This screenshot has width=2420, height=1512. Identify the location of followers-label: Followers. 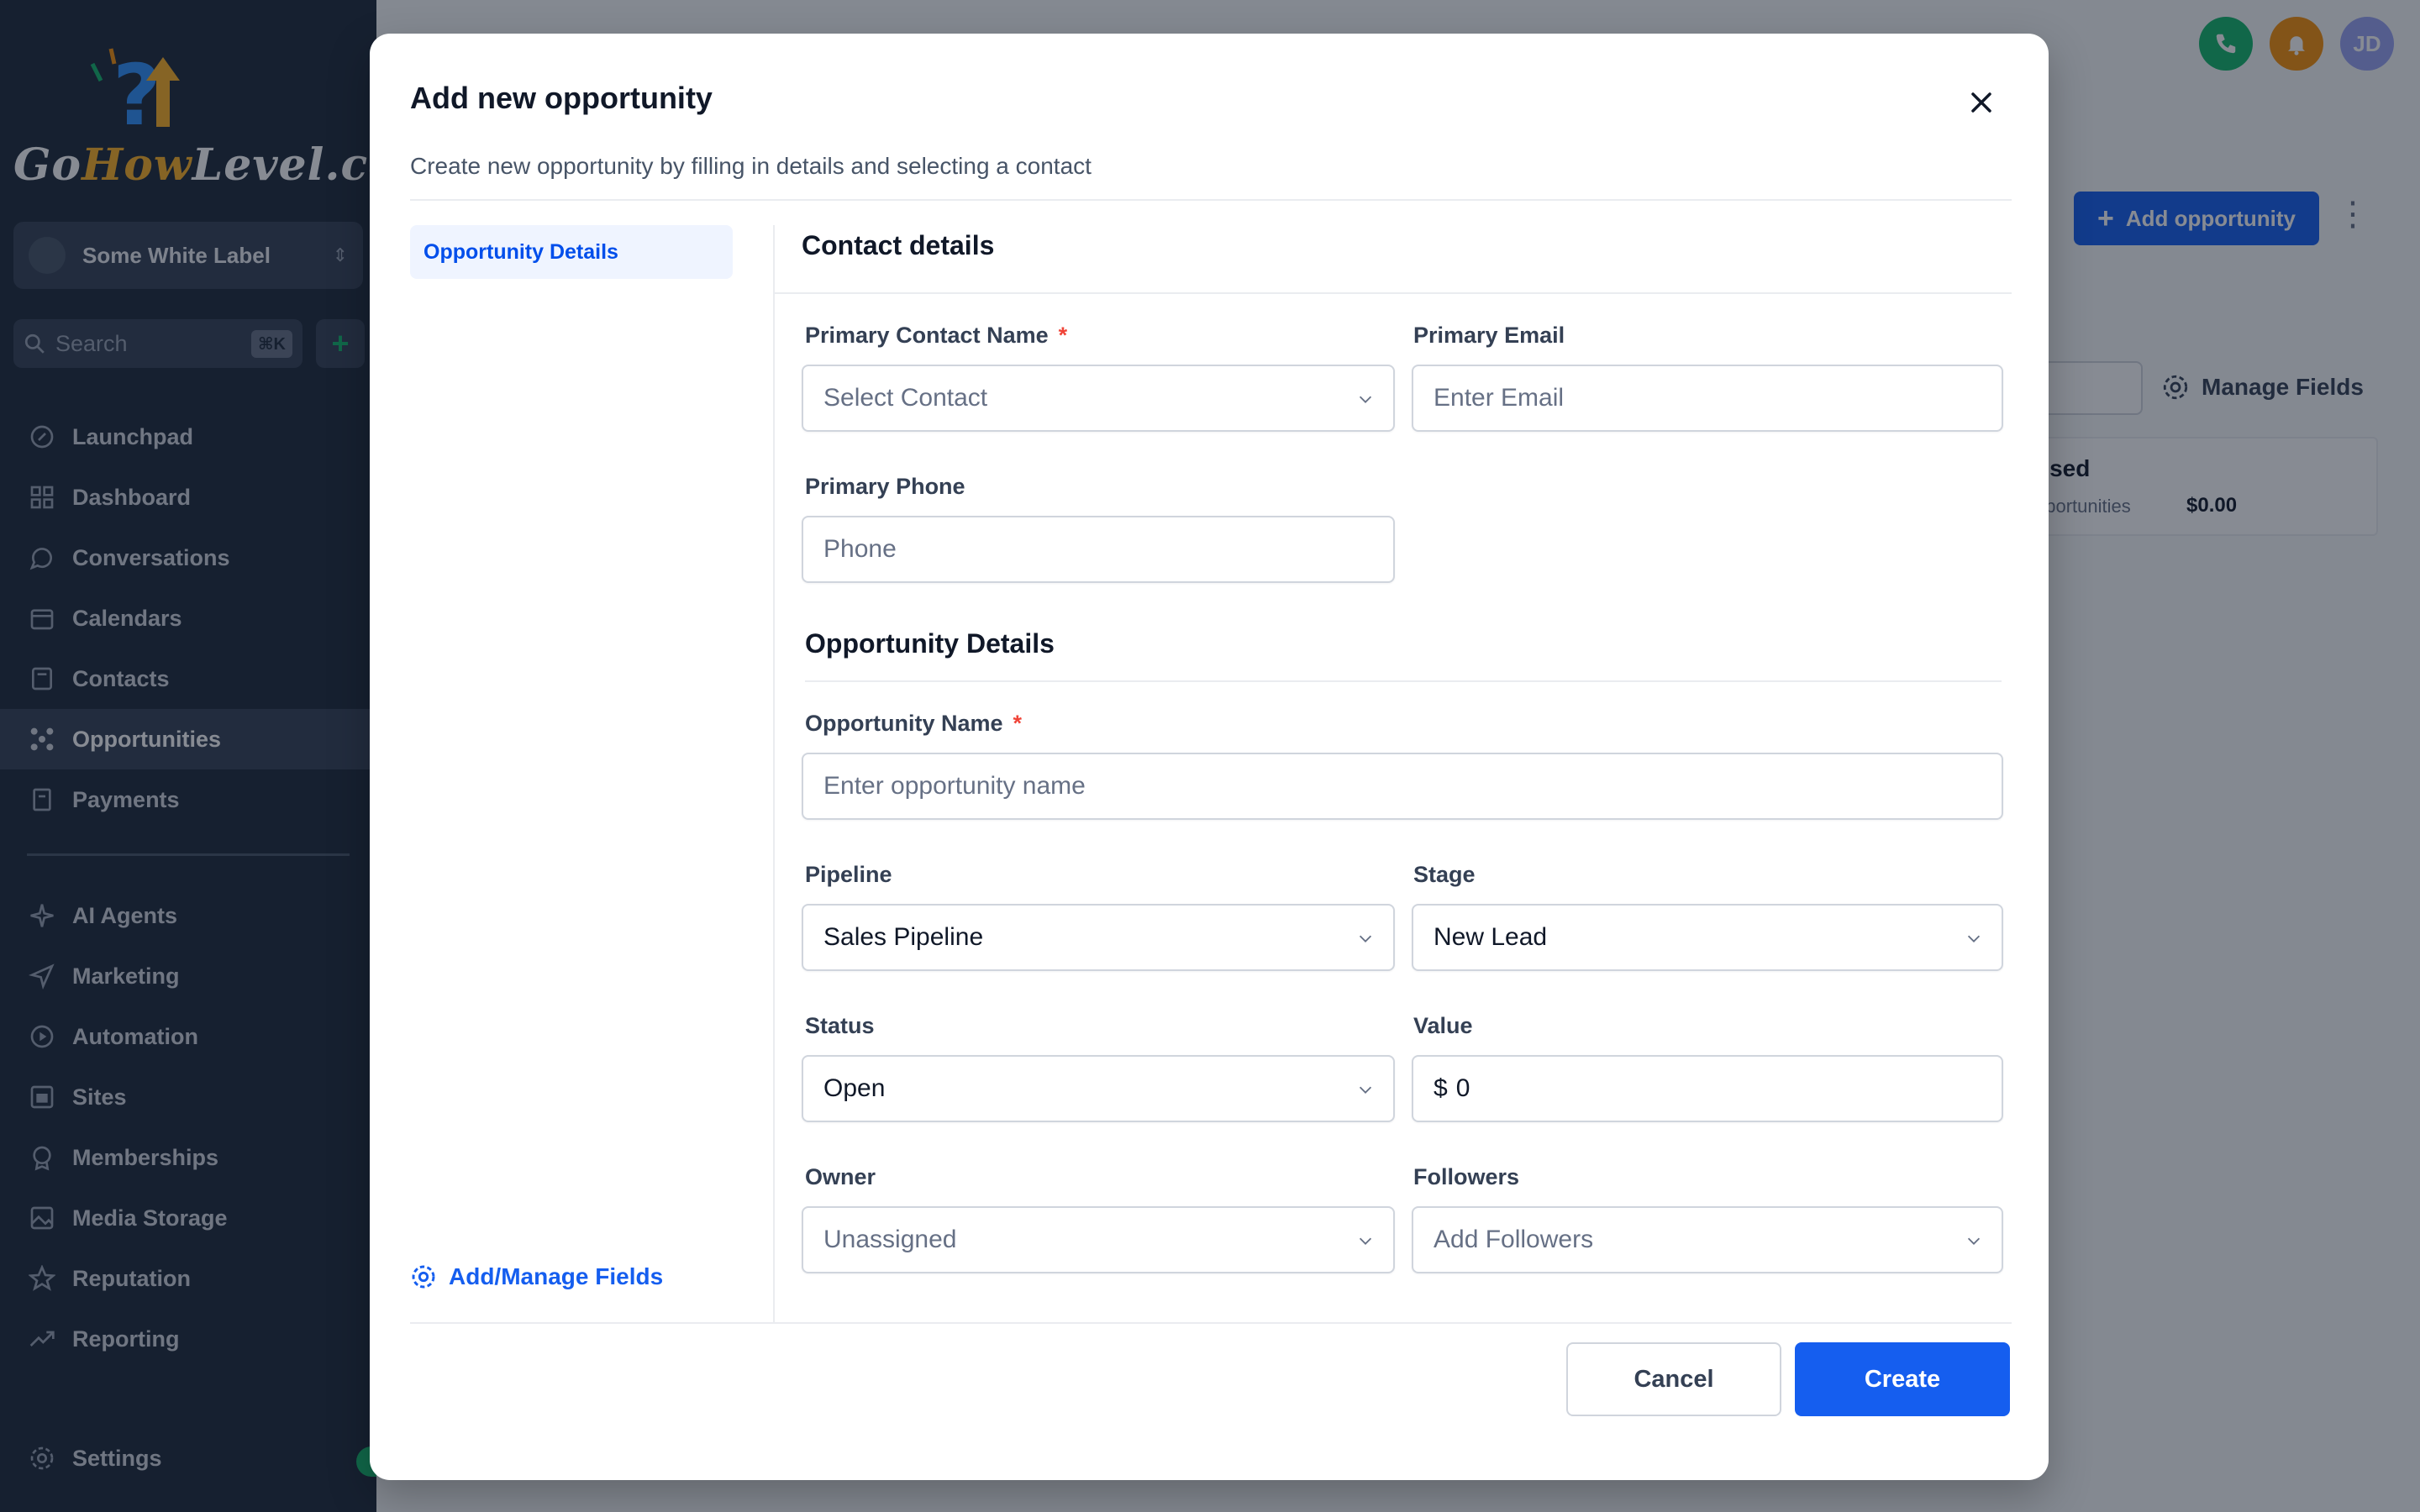
(1467, 1176).